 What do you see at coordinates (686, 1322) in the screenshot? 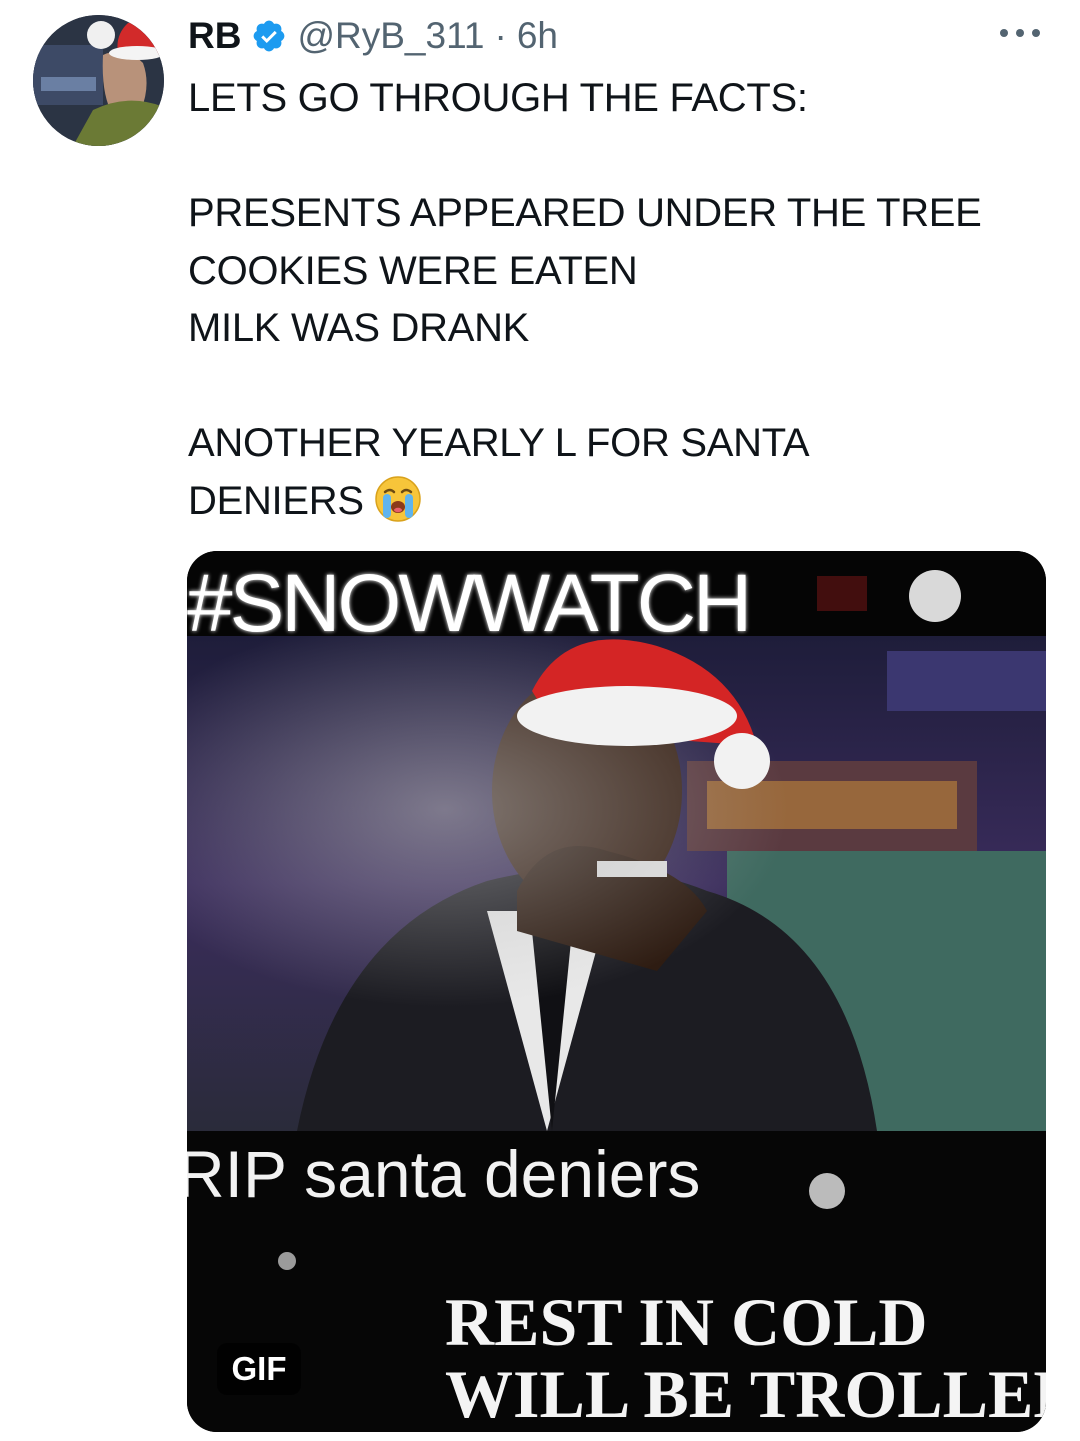
I see `gif-caption-bottom-1: REST IN COLD` at bounding box center [686, 1322].